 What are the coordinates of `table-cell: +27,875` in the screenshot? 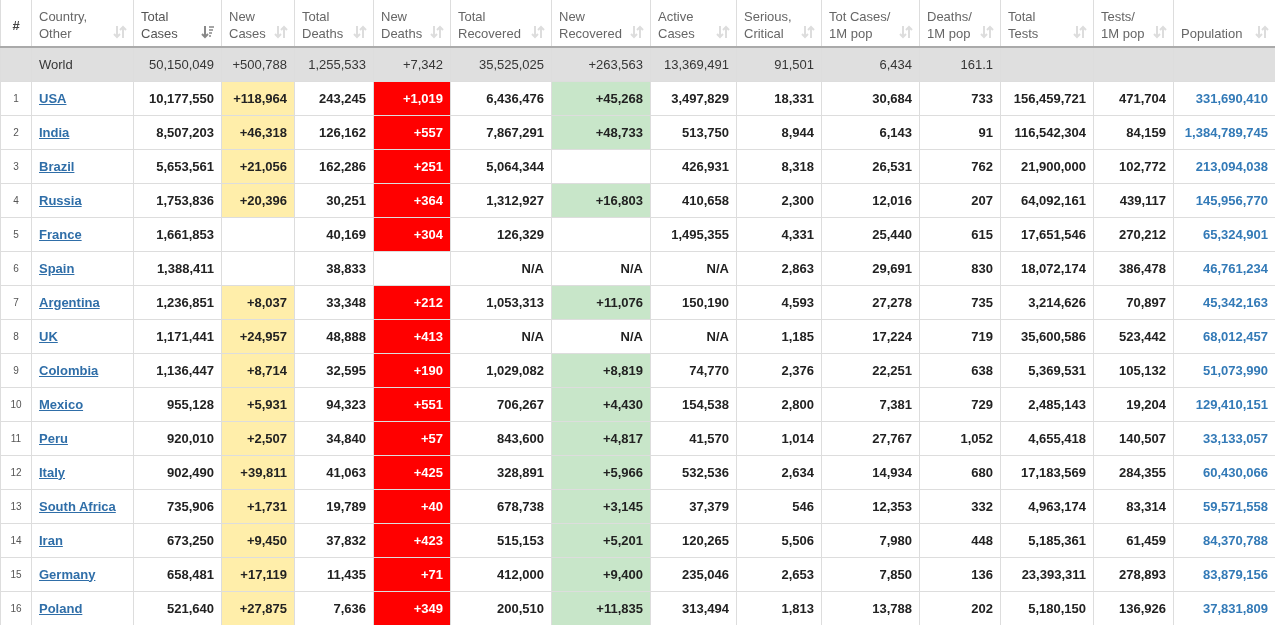 It's located at (258, 608).